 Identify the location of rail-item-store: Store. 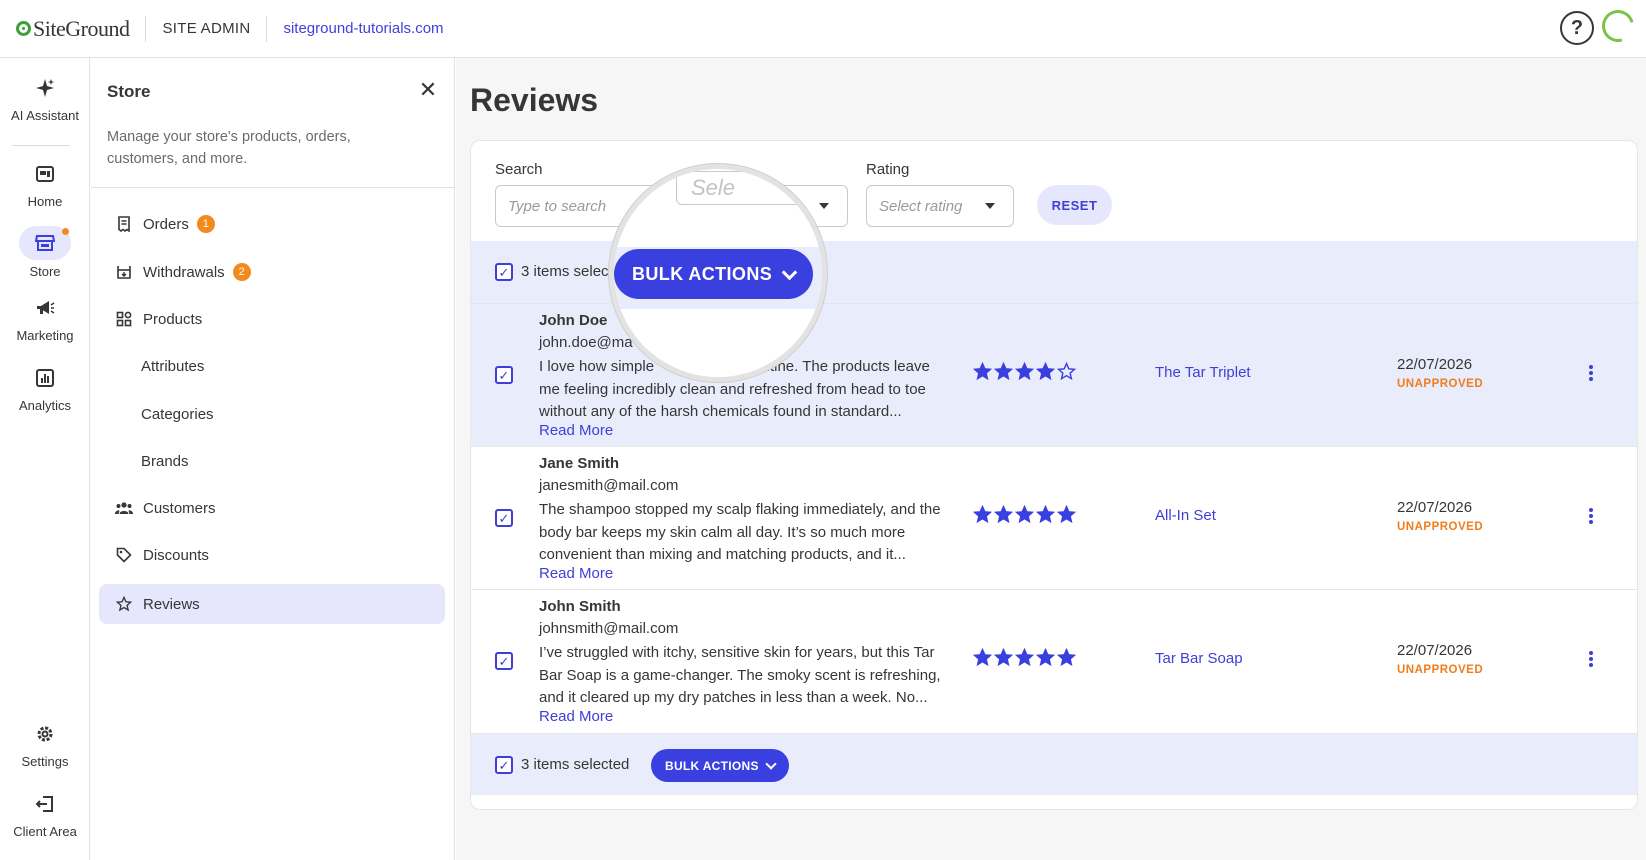
(45, 252).